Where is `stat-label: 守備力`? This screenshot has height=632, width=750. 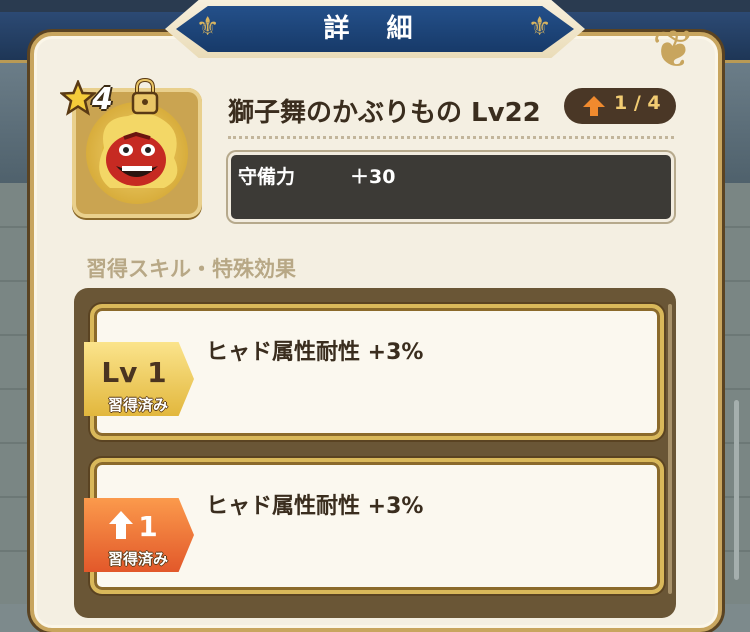 stat-label: 守備力 is located at coordinates (267, 177).